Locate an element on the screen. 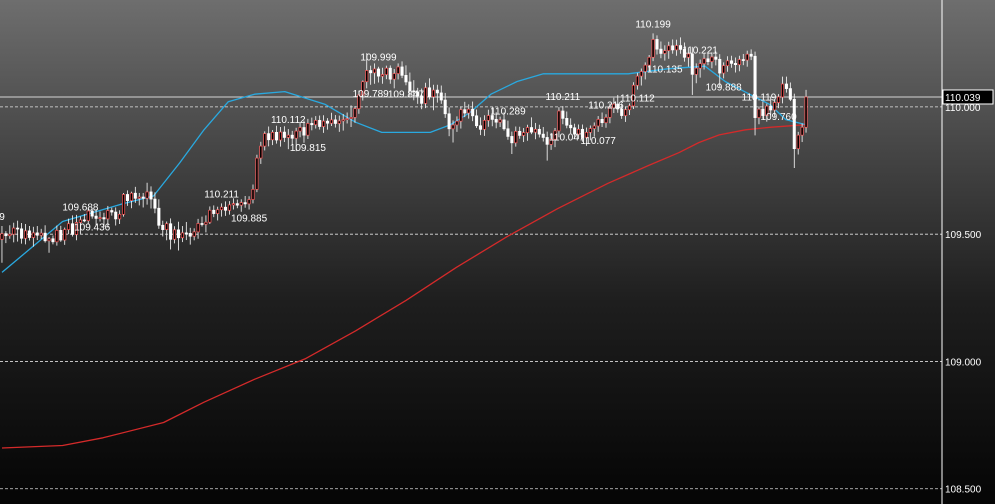 This screenshot has height=504, width=995. price-annotation: 110.211 is located at coordinates (221, 194).